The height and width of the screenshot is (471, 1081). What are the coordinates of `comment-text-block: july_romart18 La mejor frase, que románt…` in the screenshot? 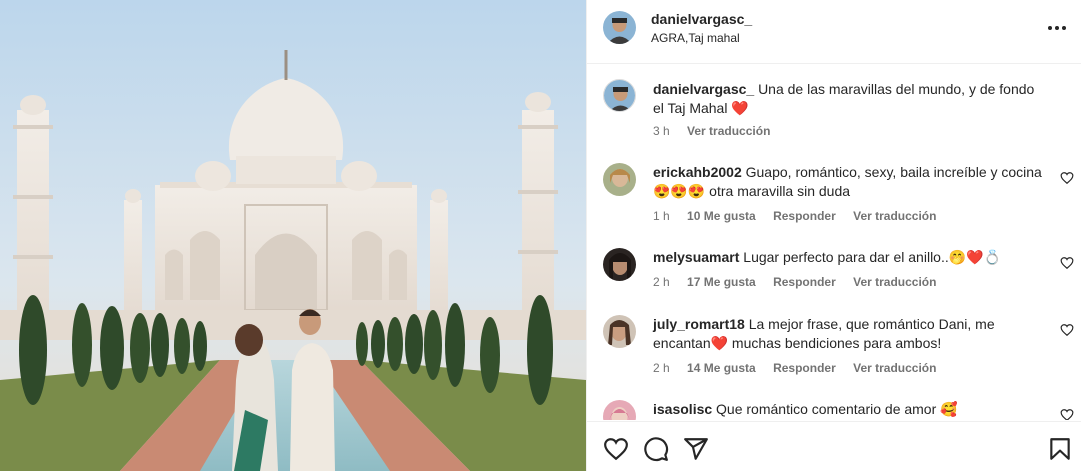 It's located at (848, 334).